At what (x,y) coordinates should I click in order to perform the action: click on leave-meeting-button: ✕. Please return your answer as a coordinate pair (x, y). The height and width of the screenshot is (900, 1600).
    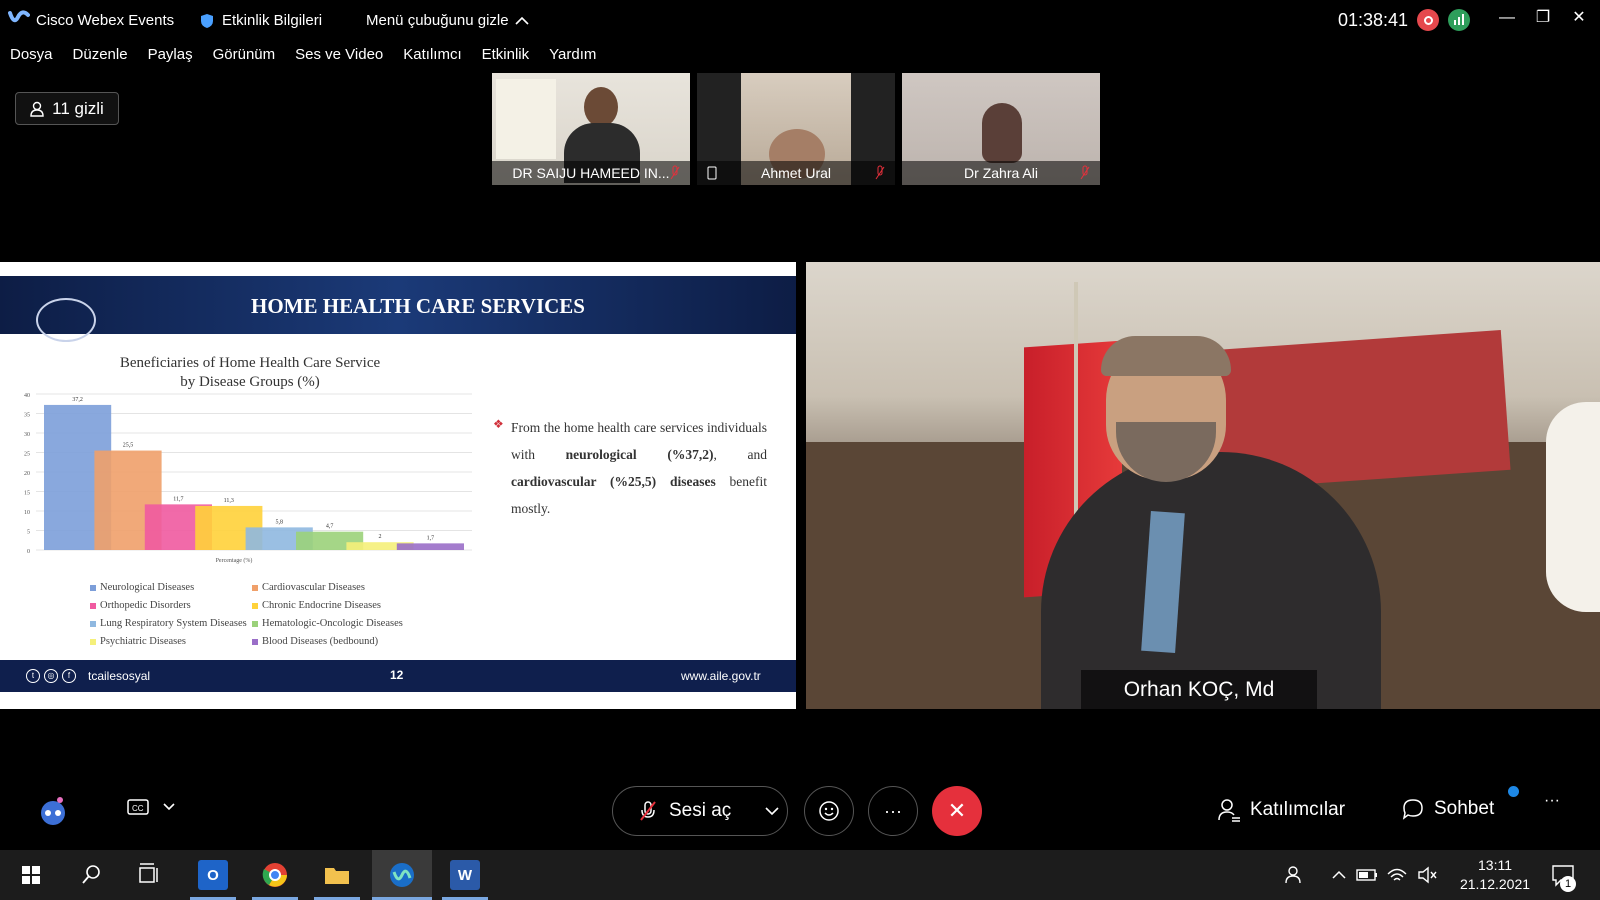
    Looking at the image, I should click on (957, 811).